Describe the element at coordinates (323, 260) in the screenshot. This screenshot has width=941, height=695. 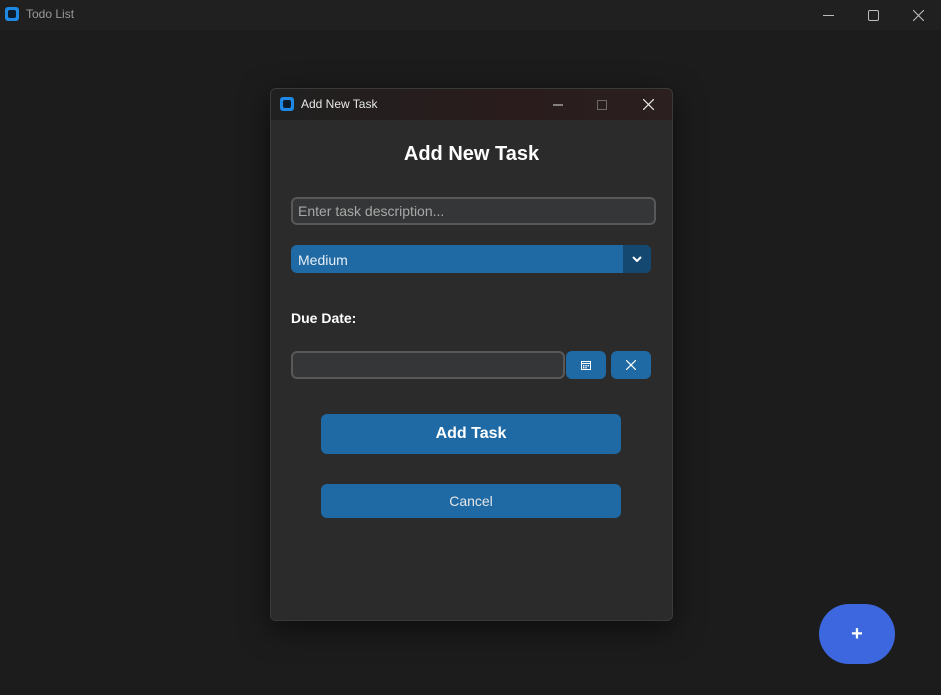
I see `priority-selected-value: Medium` at that location.